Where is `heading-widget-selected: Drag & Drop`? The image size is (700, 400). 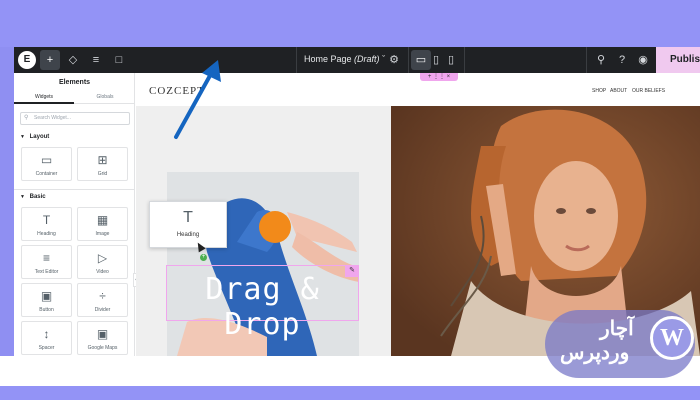 heading-widget-selected: Drag & Drop is located at coordinates (262, 303).